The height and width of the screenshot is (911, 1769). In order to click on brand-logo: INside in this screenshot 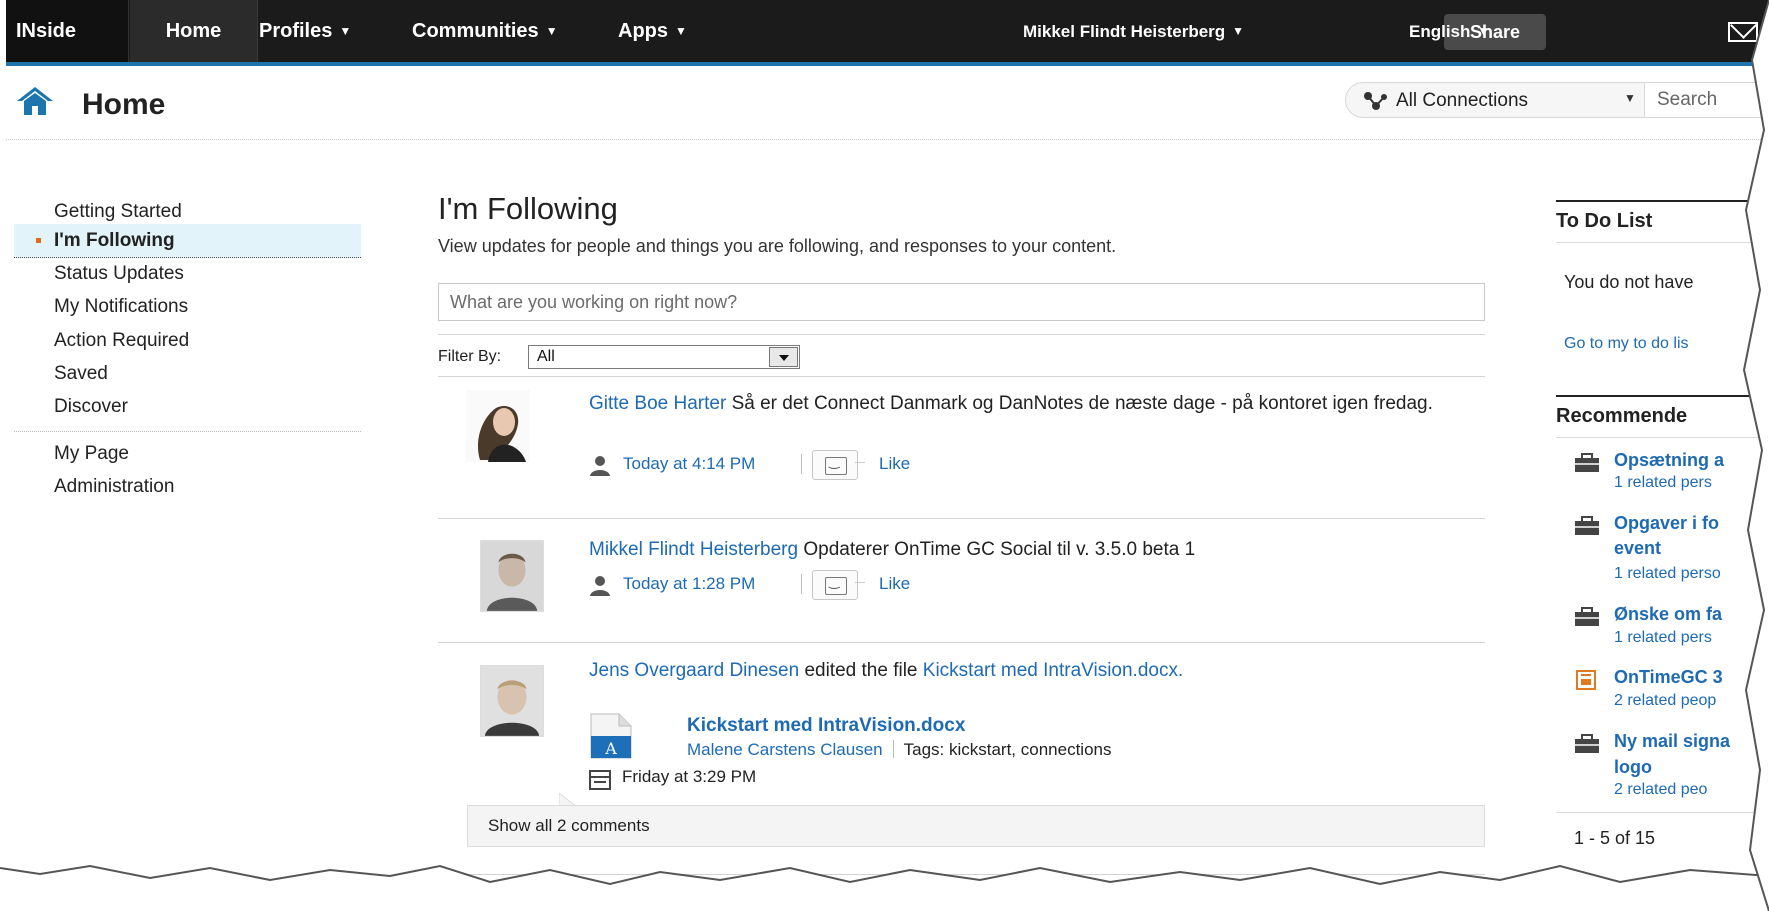, I will do `click(64, 31)`.